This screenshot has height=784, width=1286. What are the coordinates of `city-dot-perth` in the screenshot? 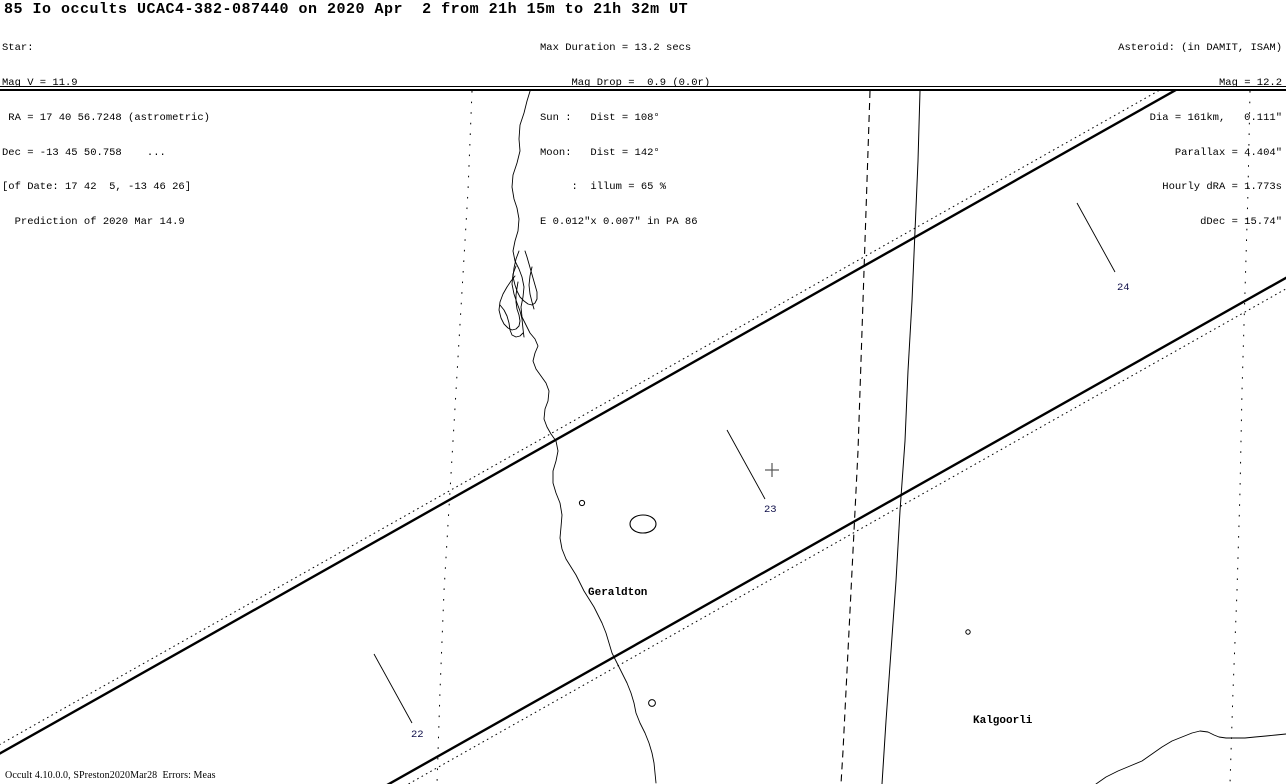 It's located at (652, 703).